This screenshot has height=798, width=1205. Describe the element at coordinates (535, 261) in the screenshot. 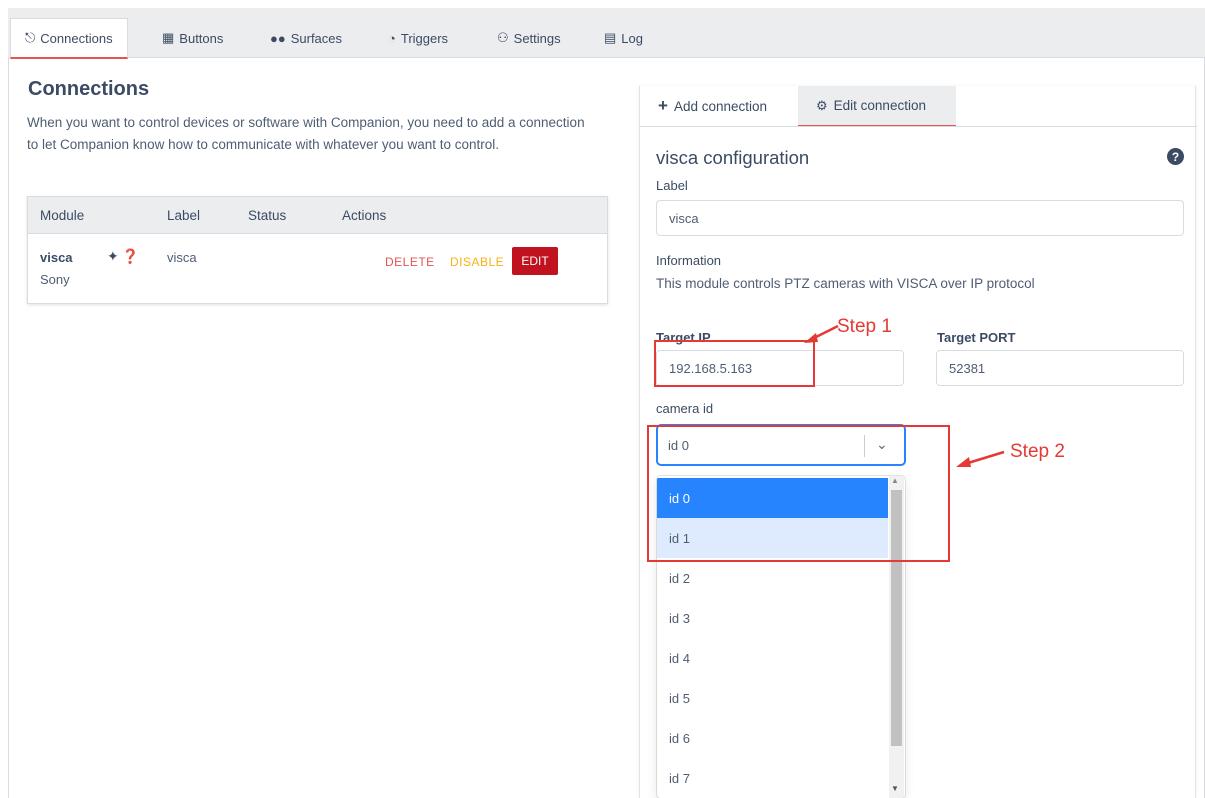

I see `edit-button: EDIT` at that location.